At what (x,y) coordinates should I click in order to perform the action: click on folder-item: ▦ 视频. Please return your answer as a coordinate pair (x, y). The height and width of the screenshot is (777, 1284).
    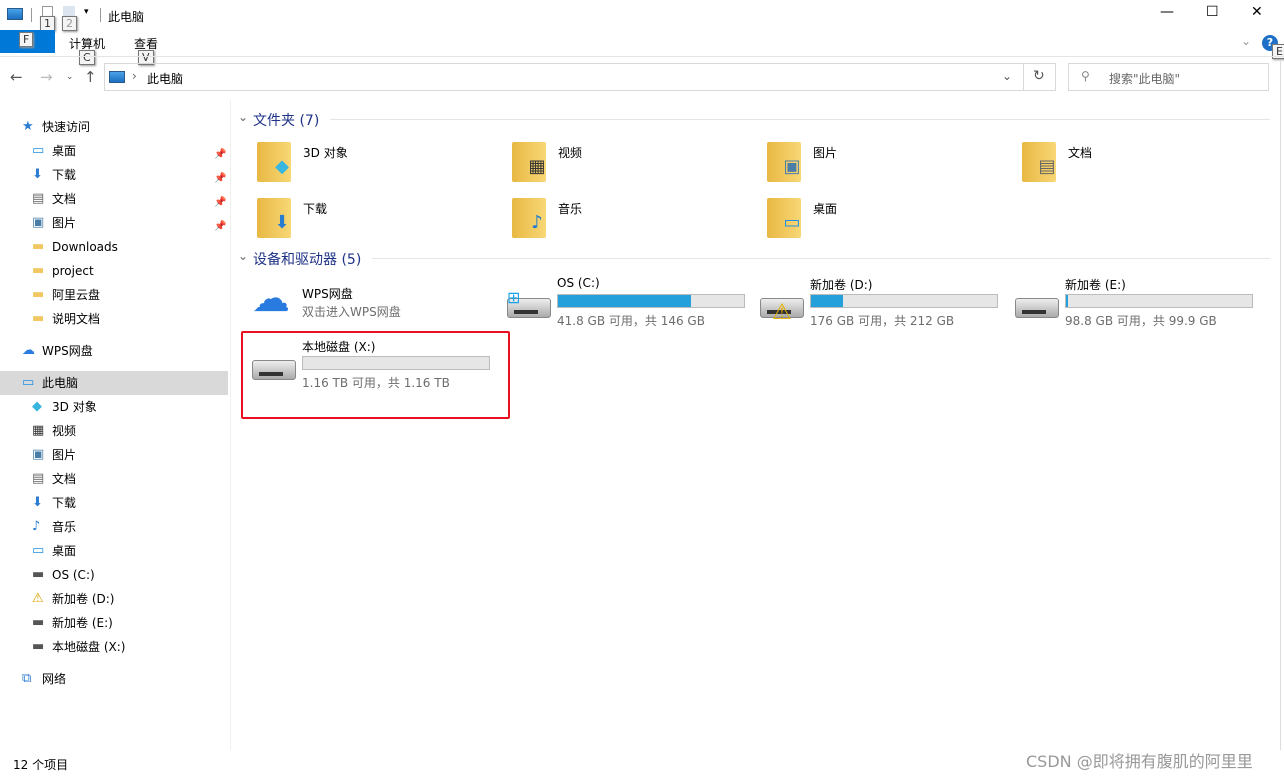
    Looking at the image, I should click on (635, 168).